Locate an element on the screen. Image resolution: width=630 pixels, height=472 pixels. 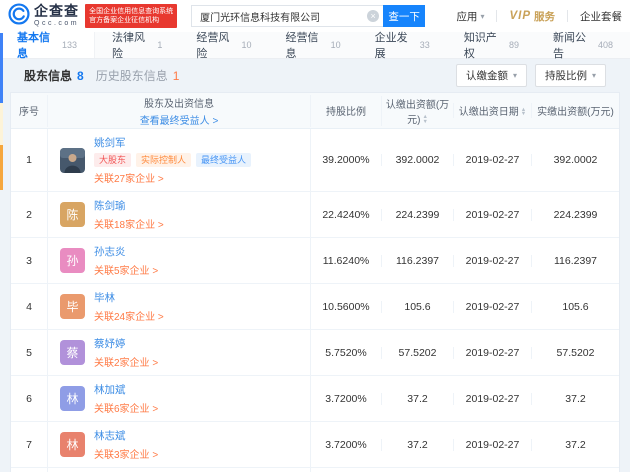
row-subscribed: 224.2399 is located at coordinates (417, 214).